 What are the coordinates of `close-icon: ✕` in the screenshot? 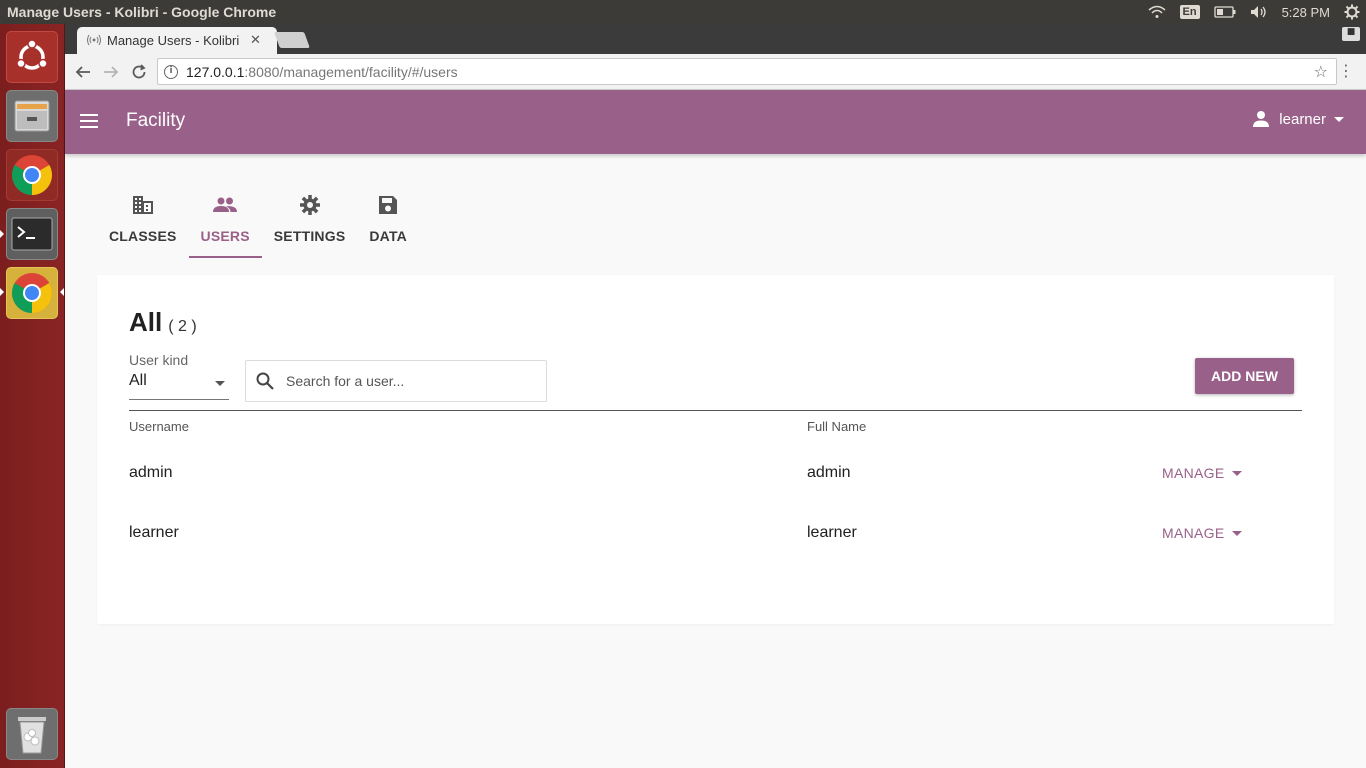 It's located at (255, 40).